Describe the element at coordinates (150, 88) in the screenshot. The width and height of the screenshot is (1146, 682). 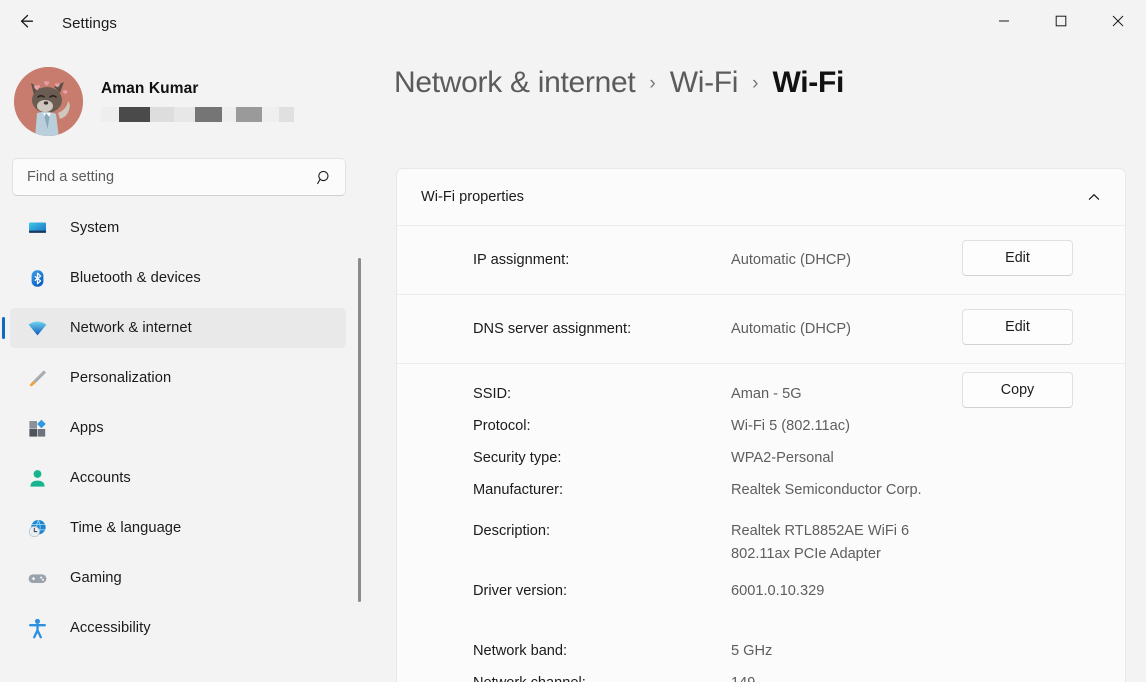
I see `profile-name: Aman Kumar` at that location.